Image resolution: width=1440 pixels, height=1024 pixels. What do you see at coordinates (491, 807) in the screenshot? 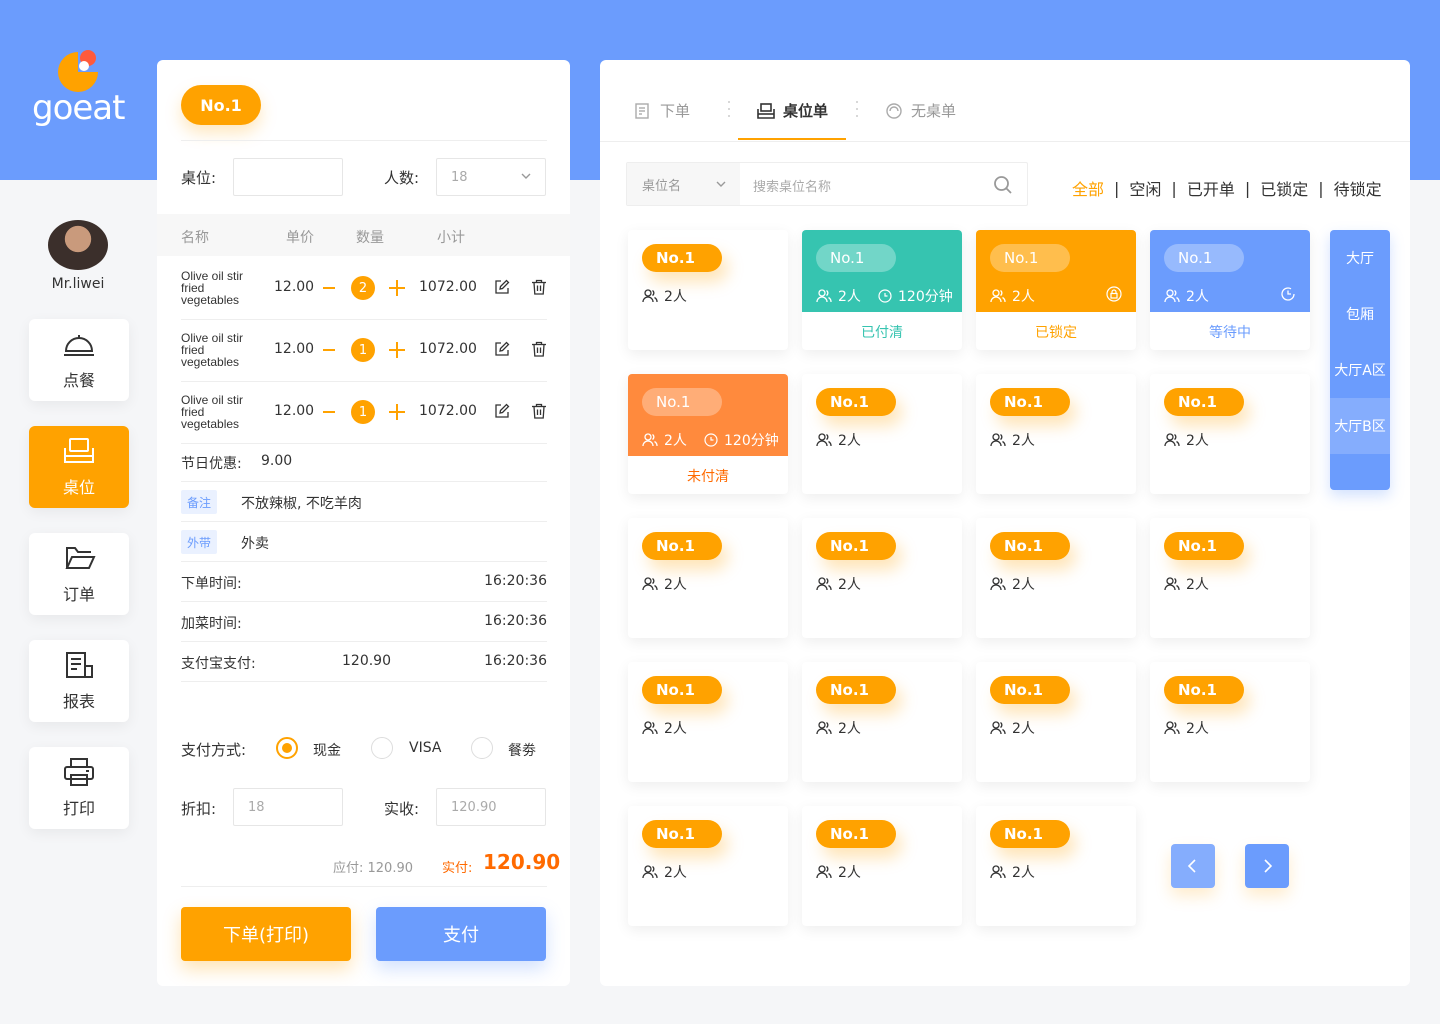
I see `received-input: 120.90` at bounding box center [491, 807].